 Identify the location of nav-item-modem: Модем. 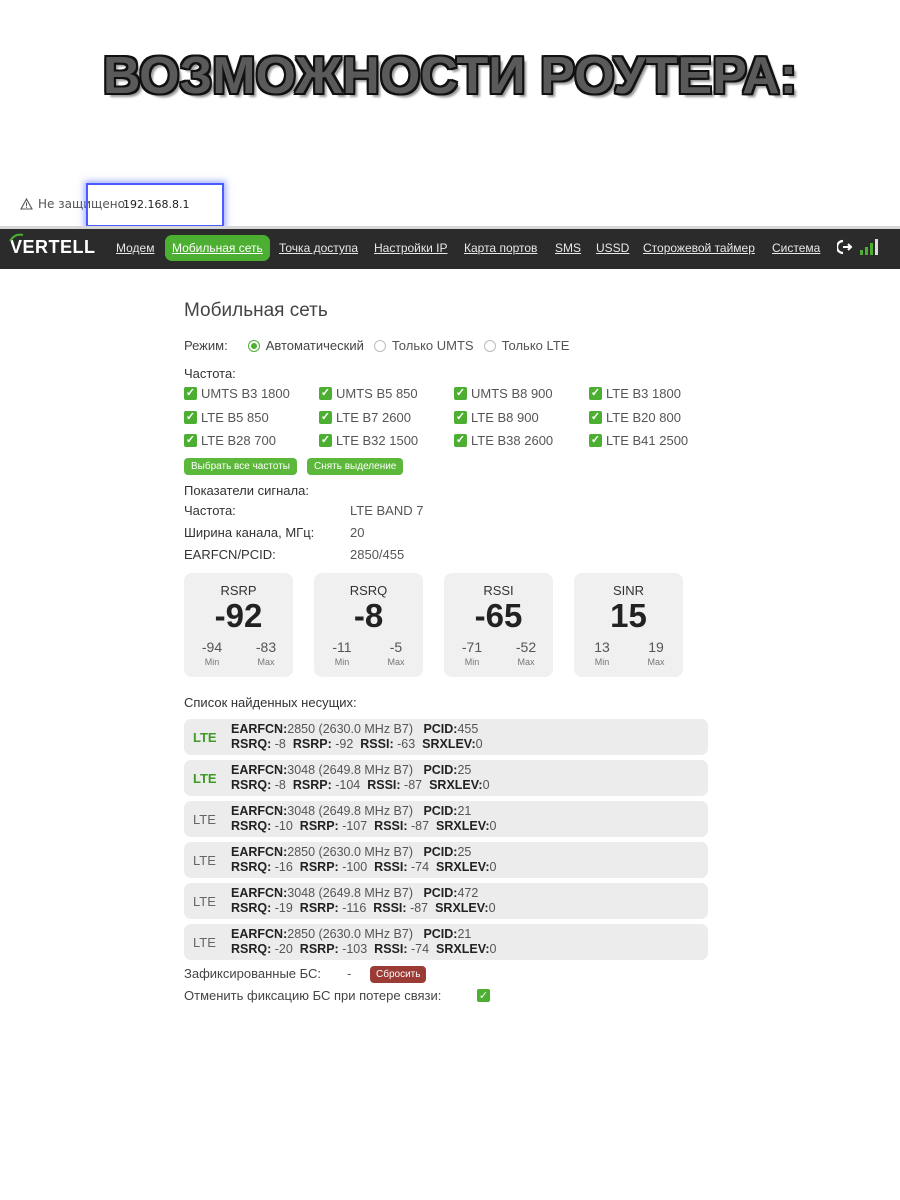
(135, 248).